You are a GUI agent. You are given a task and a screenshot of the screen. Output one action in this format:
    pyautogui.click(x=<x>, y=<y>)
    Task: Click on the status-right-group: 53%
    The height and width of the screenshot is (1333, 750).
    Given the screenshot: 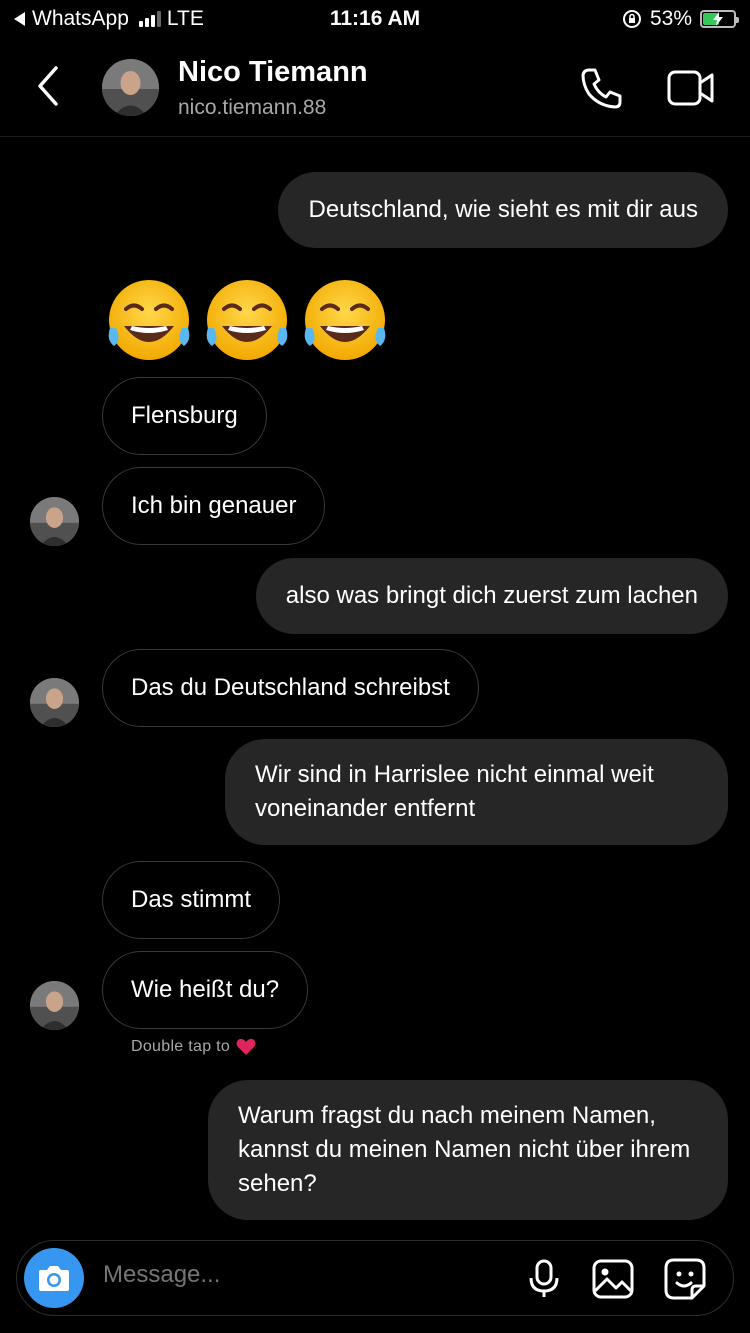 What is the action you would take?
    pyautogui.click(x=680, y=19)
    